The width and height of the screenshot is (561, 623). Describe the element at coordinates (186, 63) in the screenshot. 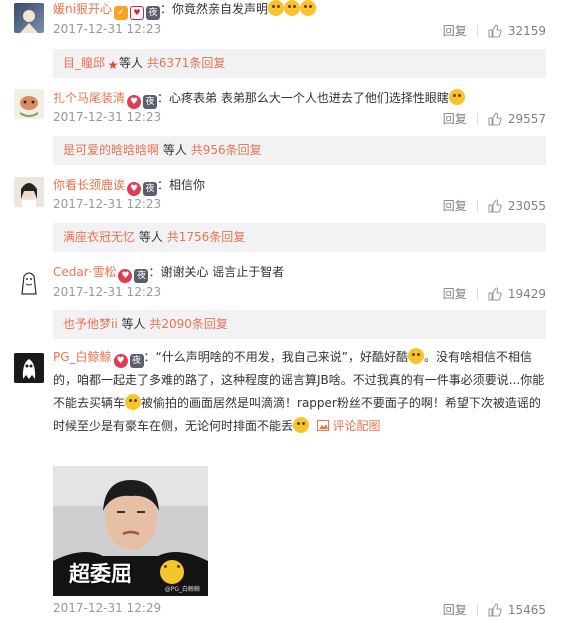

I see `sub-reply-count: 共6371条回复` at that location.